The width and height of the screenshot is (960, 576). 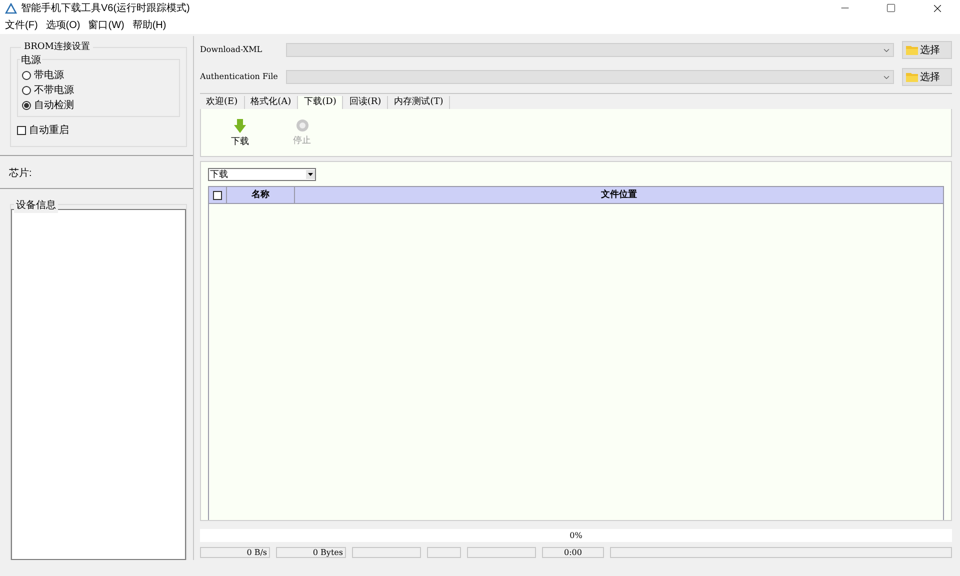 What do you see at coordinates (321, 102) in the screenshot?
I see `tab: 下载(D)` at bounding box center [321, 102].